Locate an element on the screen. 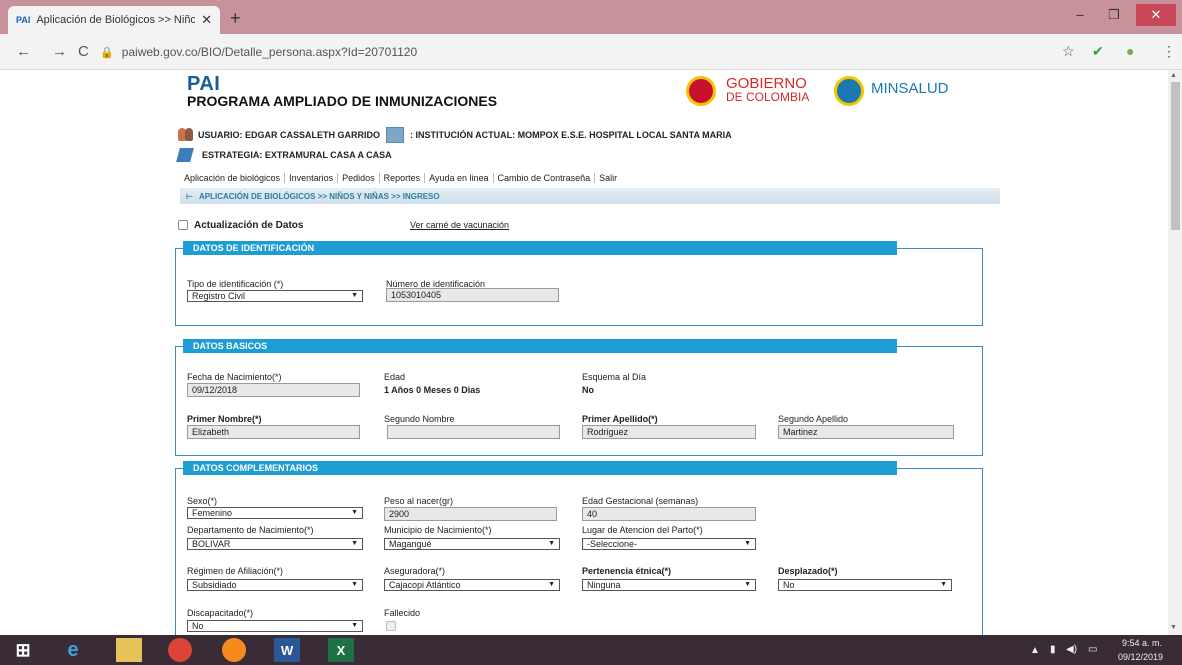 This screenshot has height=665, width=1182. fecha-nacimiento-field: 09/12/2018 is located at coordinates (273, 390).